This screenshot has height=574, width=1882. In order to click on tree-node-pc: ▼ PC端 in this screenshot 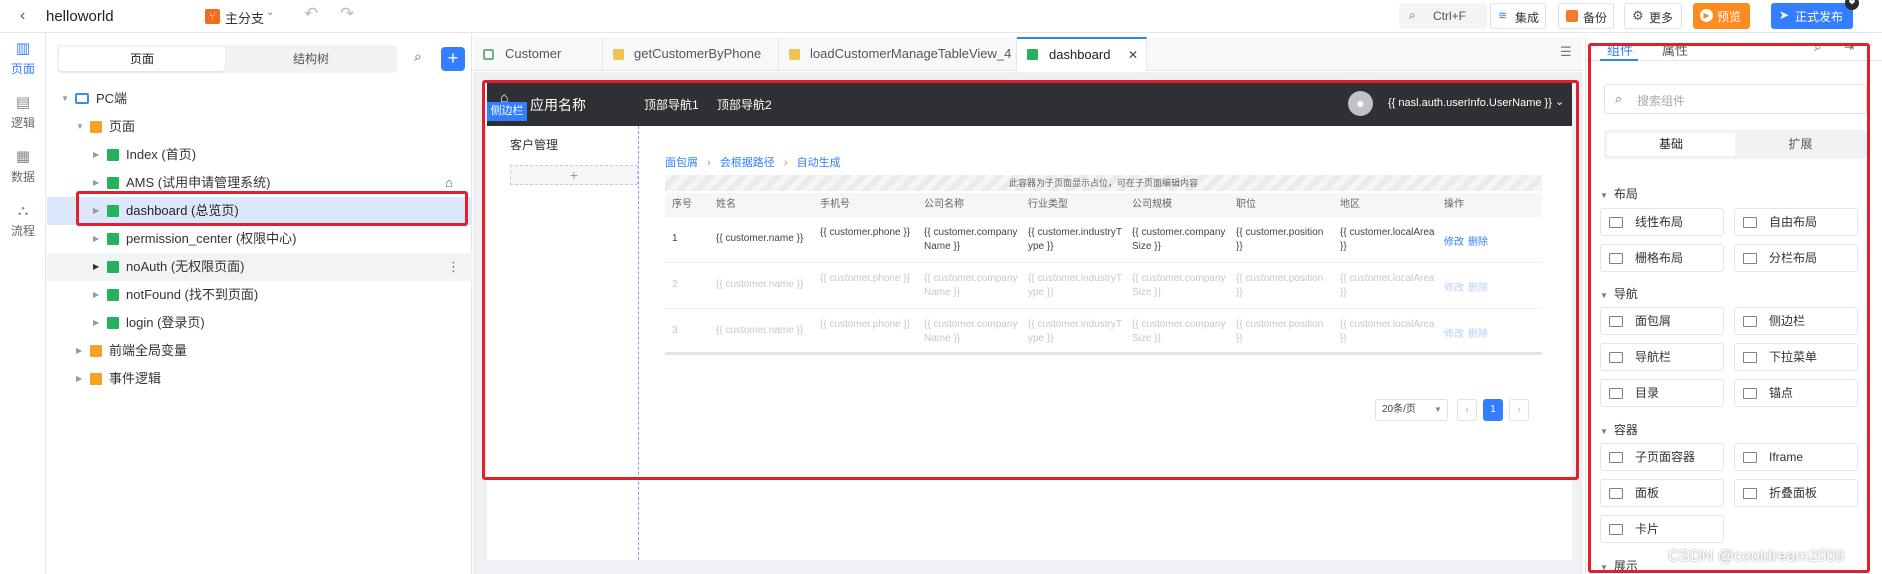, I will do `click(259, 99)`.